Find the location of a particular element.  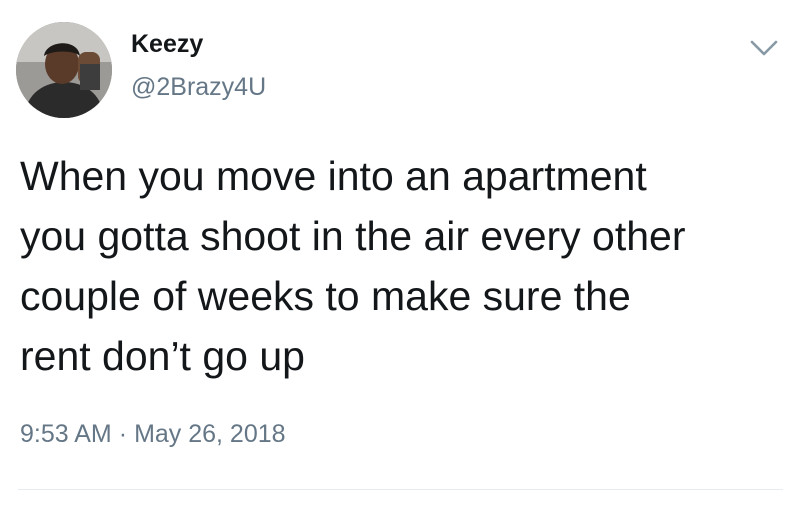

tweet-text-line: rent don’t go up is located at coordinates (162, 356).